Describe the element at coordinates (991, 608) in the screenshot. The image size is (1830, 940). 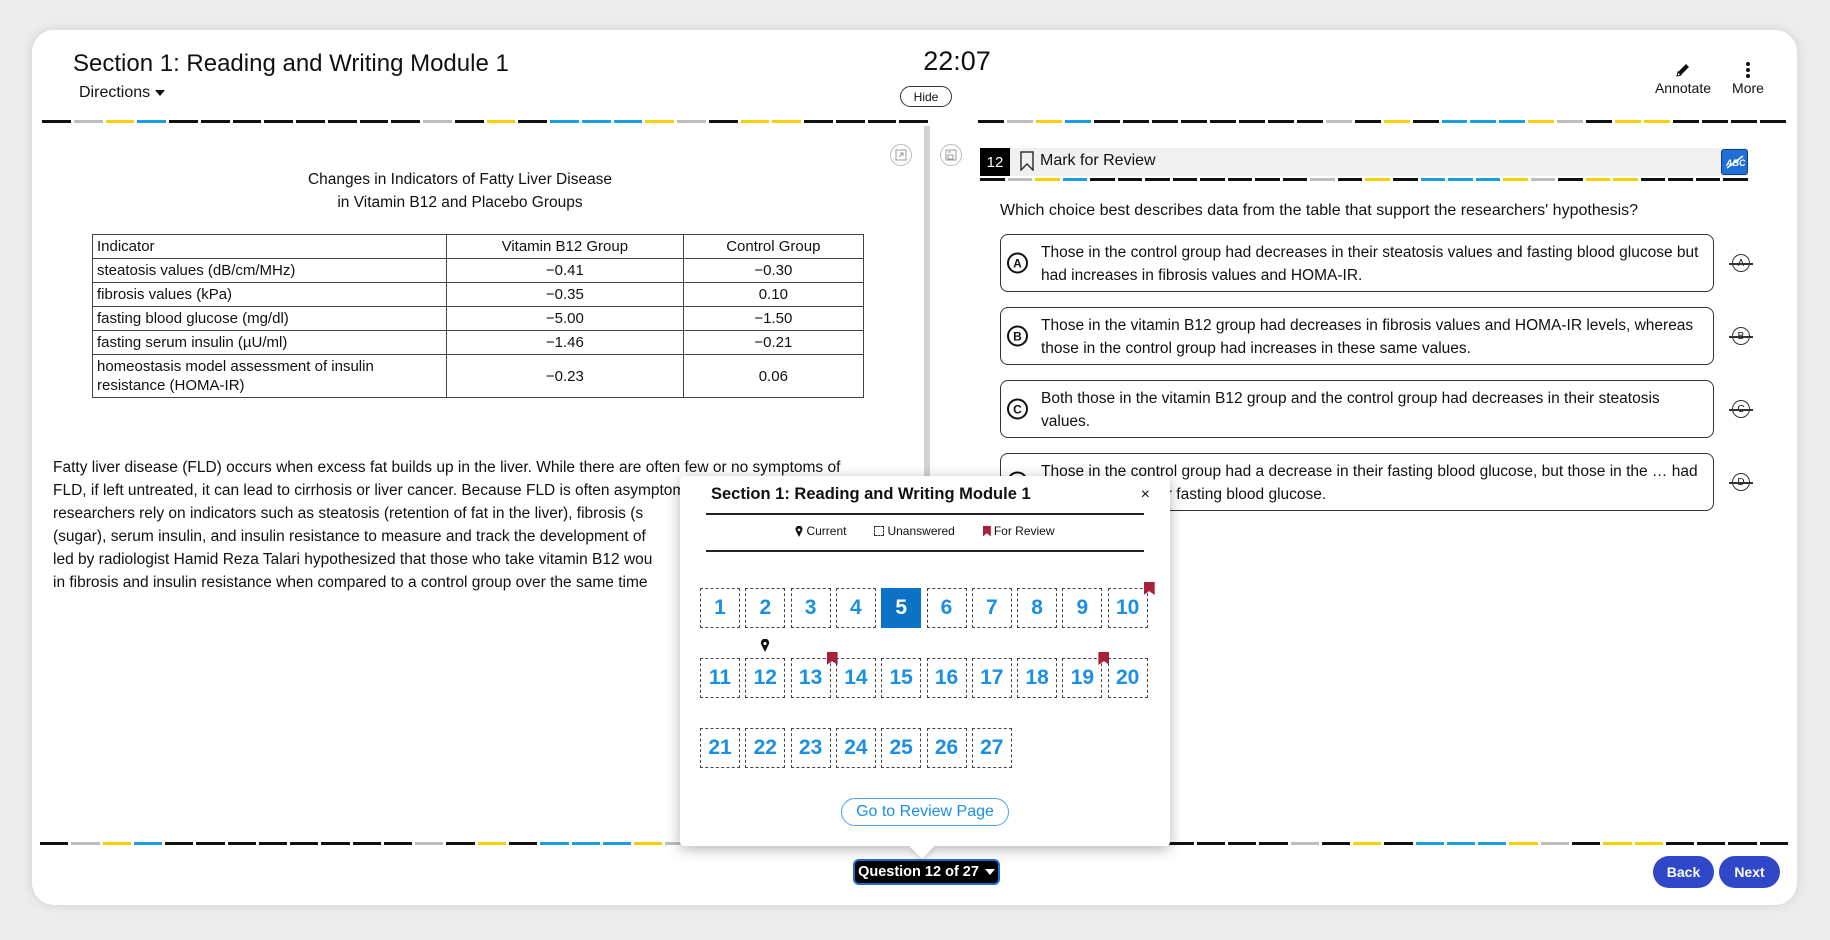
I see `question-cell: 7` at that location.